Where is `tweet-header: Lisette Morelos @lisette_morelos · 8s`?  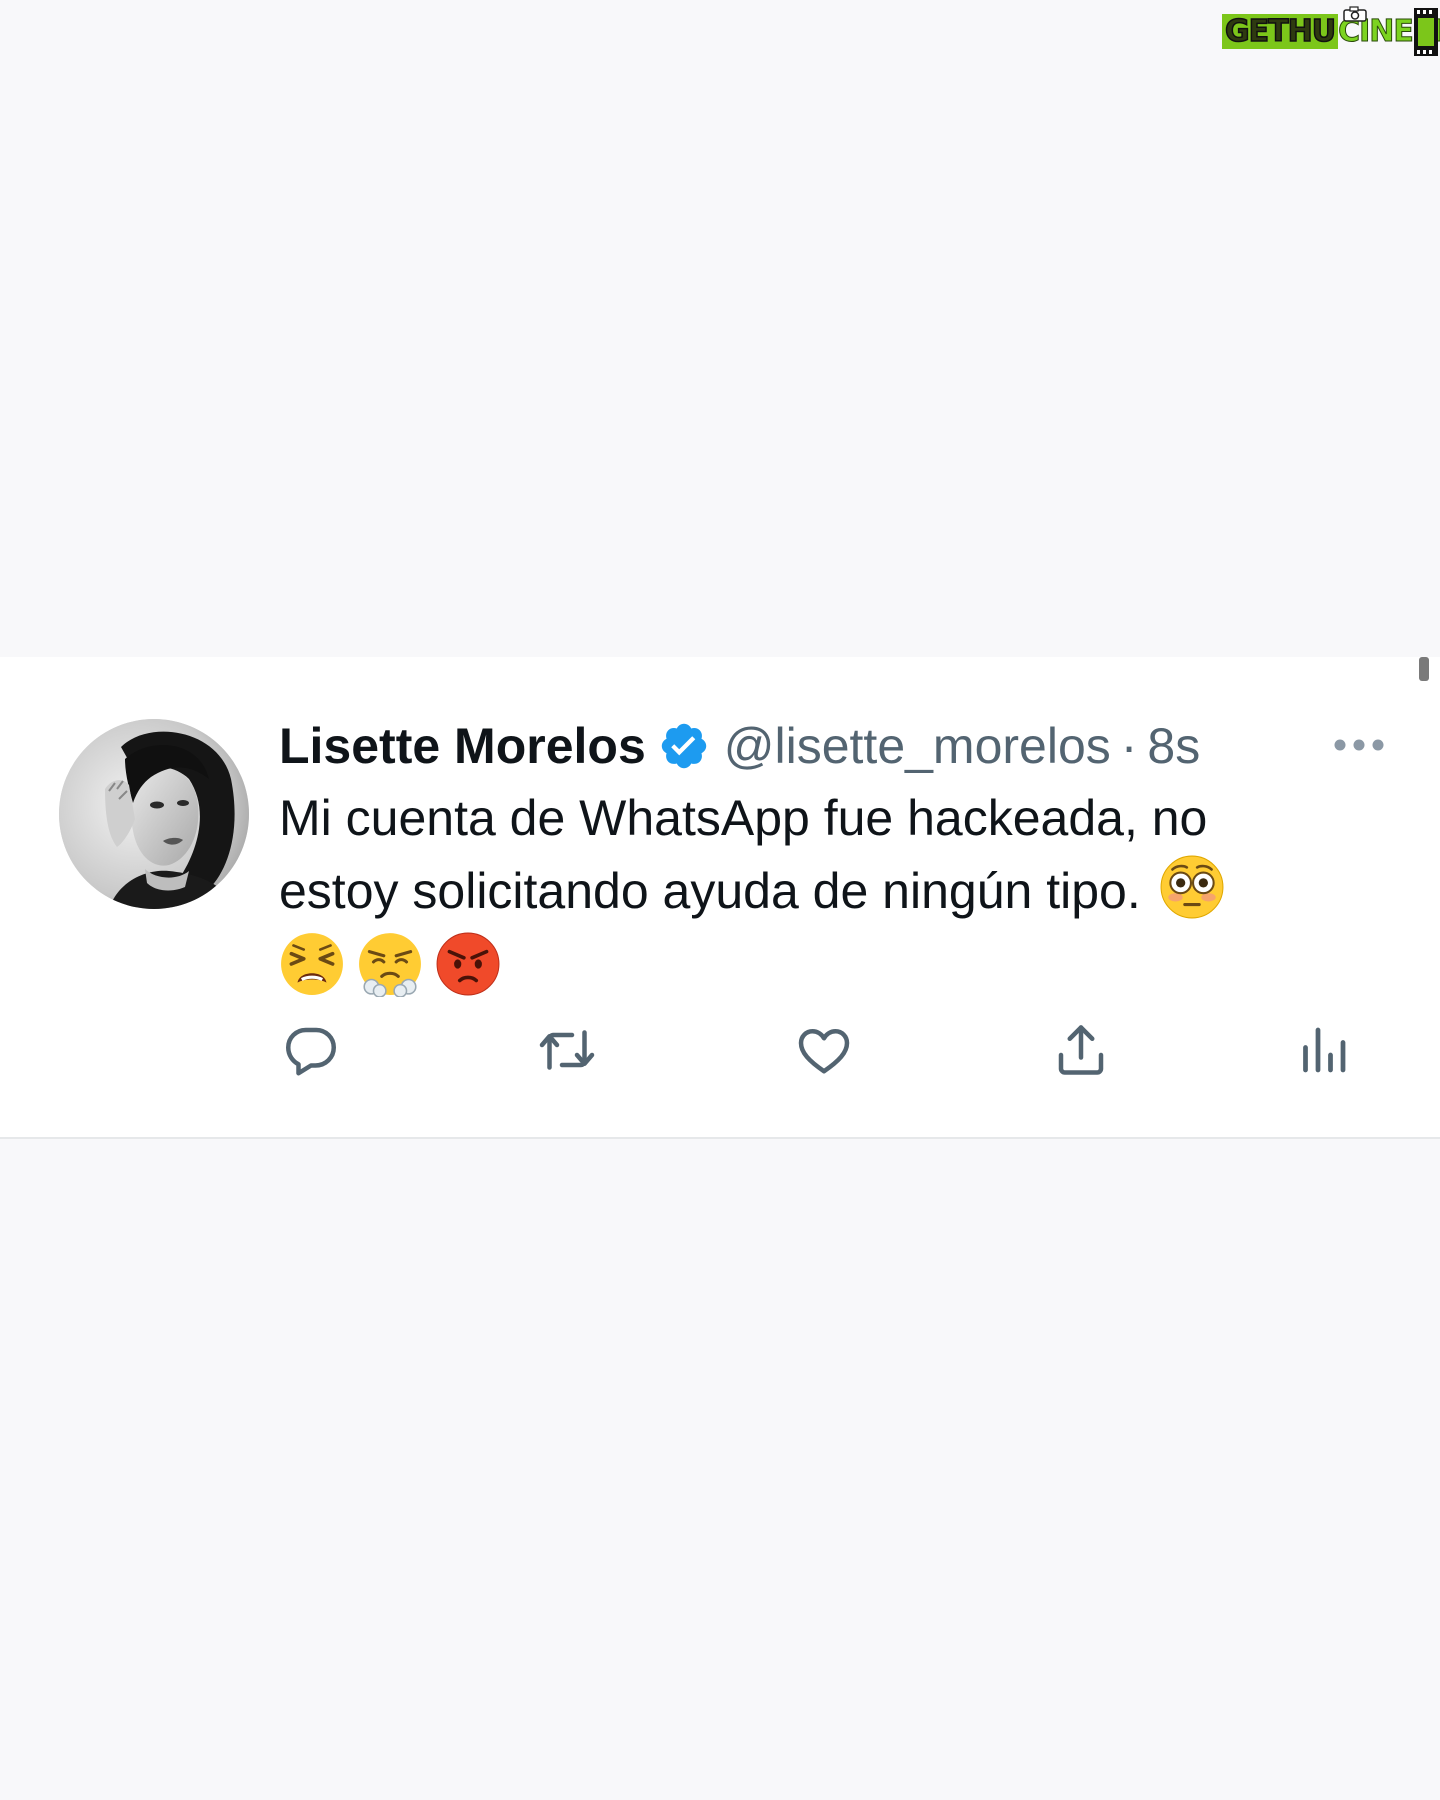 tweet-header: Lisette Morelos @lisette_morelos · 8s is located at coordinates (834, 746).